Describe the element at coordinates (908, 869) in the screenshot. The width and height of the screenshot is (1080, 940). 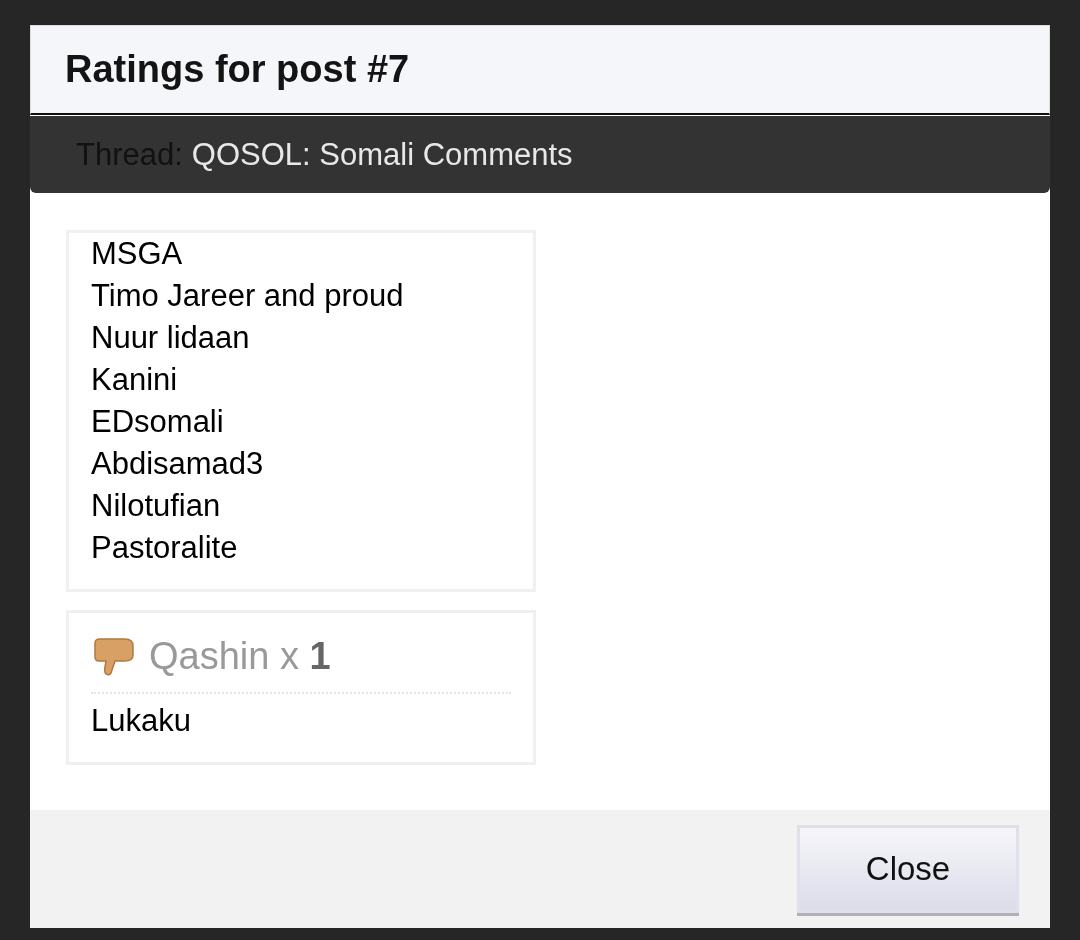
I see `close-button: Close` at that location.